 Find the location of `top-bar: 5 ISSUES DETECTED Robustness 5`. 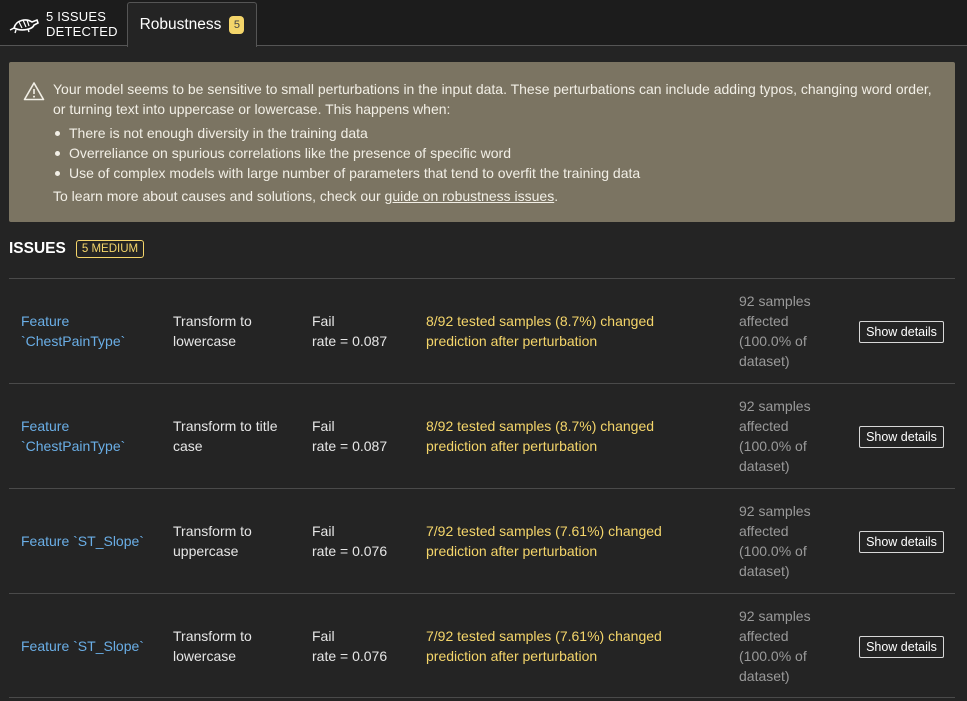

top-bar: 5 ISSUES DETECTED Robustness 5 is located at coordinates (483, 23).